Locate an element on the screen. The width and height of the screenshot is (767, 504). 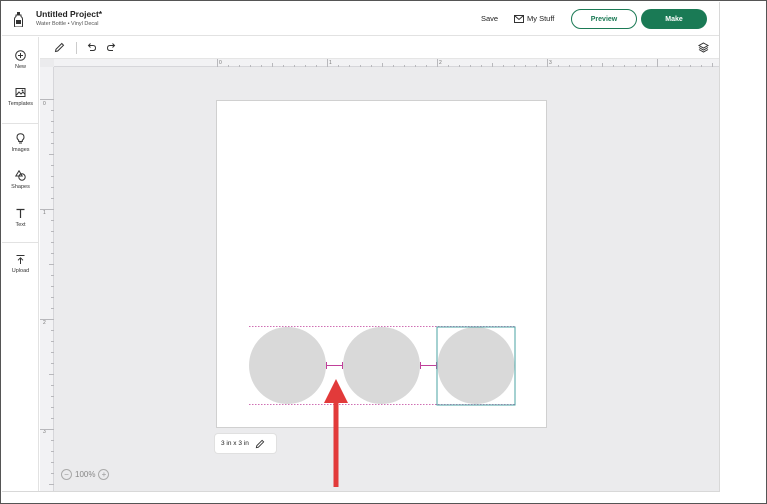
water-bottle-icon is located at coordinates (18, 19).